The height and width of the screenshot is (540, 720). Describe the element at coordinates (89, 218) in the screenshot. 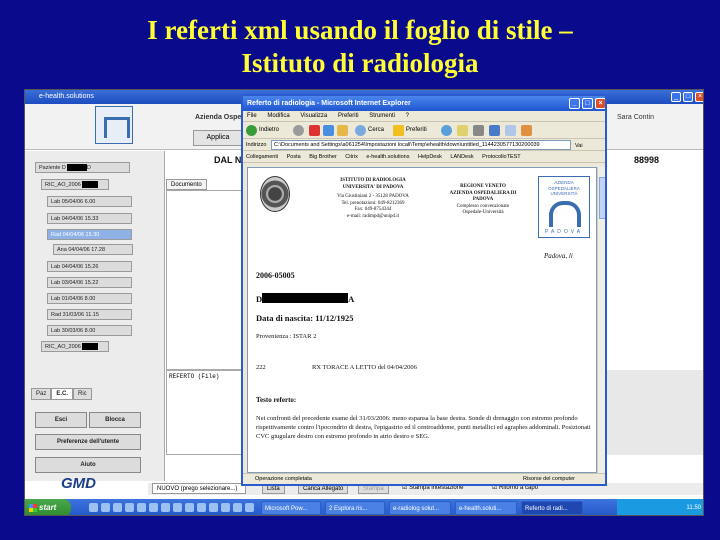

I see `sidebar-item-exam: Lab 04/04/06 15.33` at that location.